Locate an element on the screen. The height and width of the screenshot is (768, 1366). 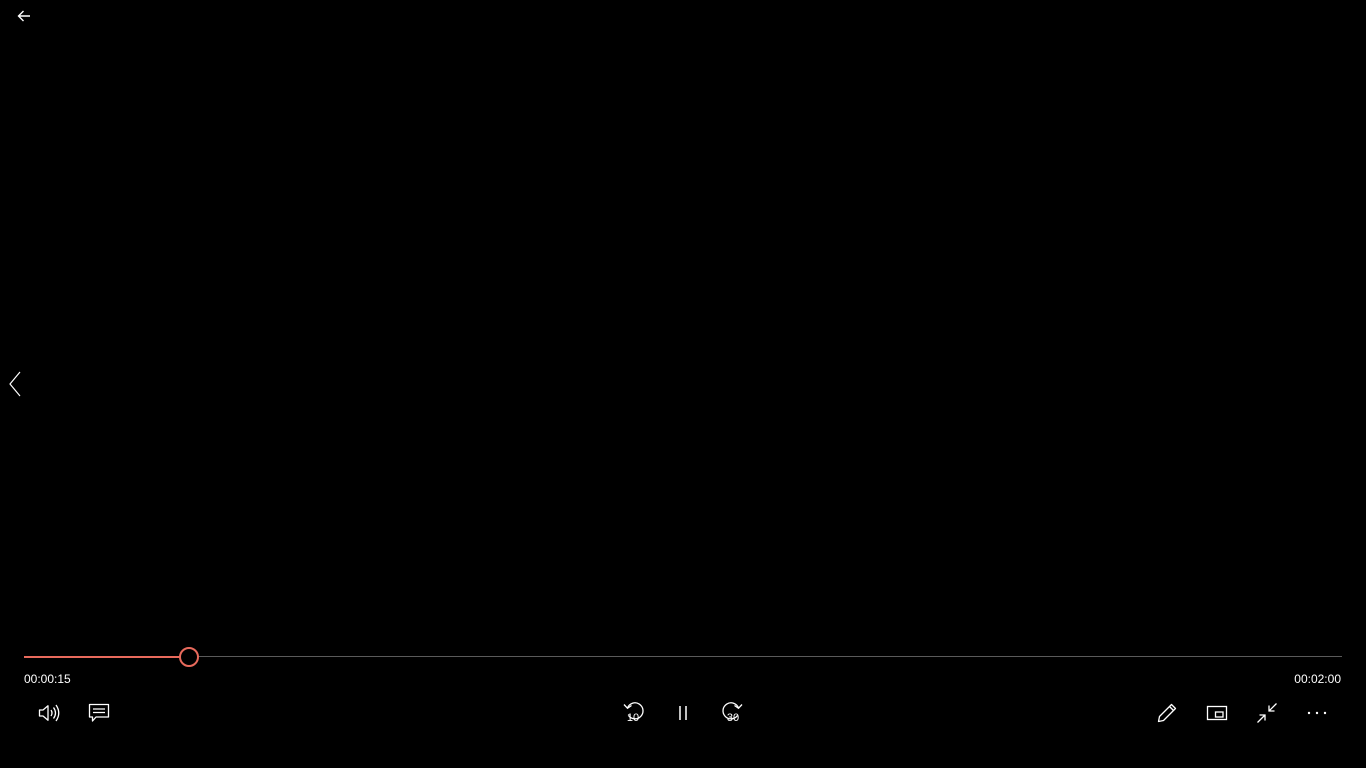
more-options-button is located at coordinates (1317, 713).